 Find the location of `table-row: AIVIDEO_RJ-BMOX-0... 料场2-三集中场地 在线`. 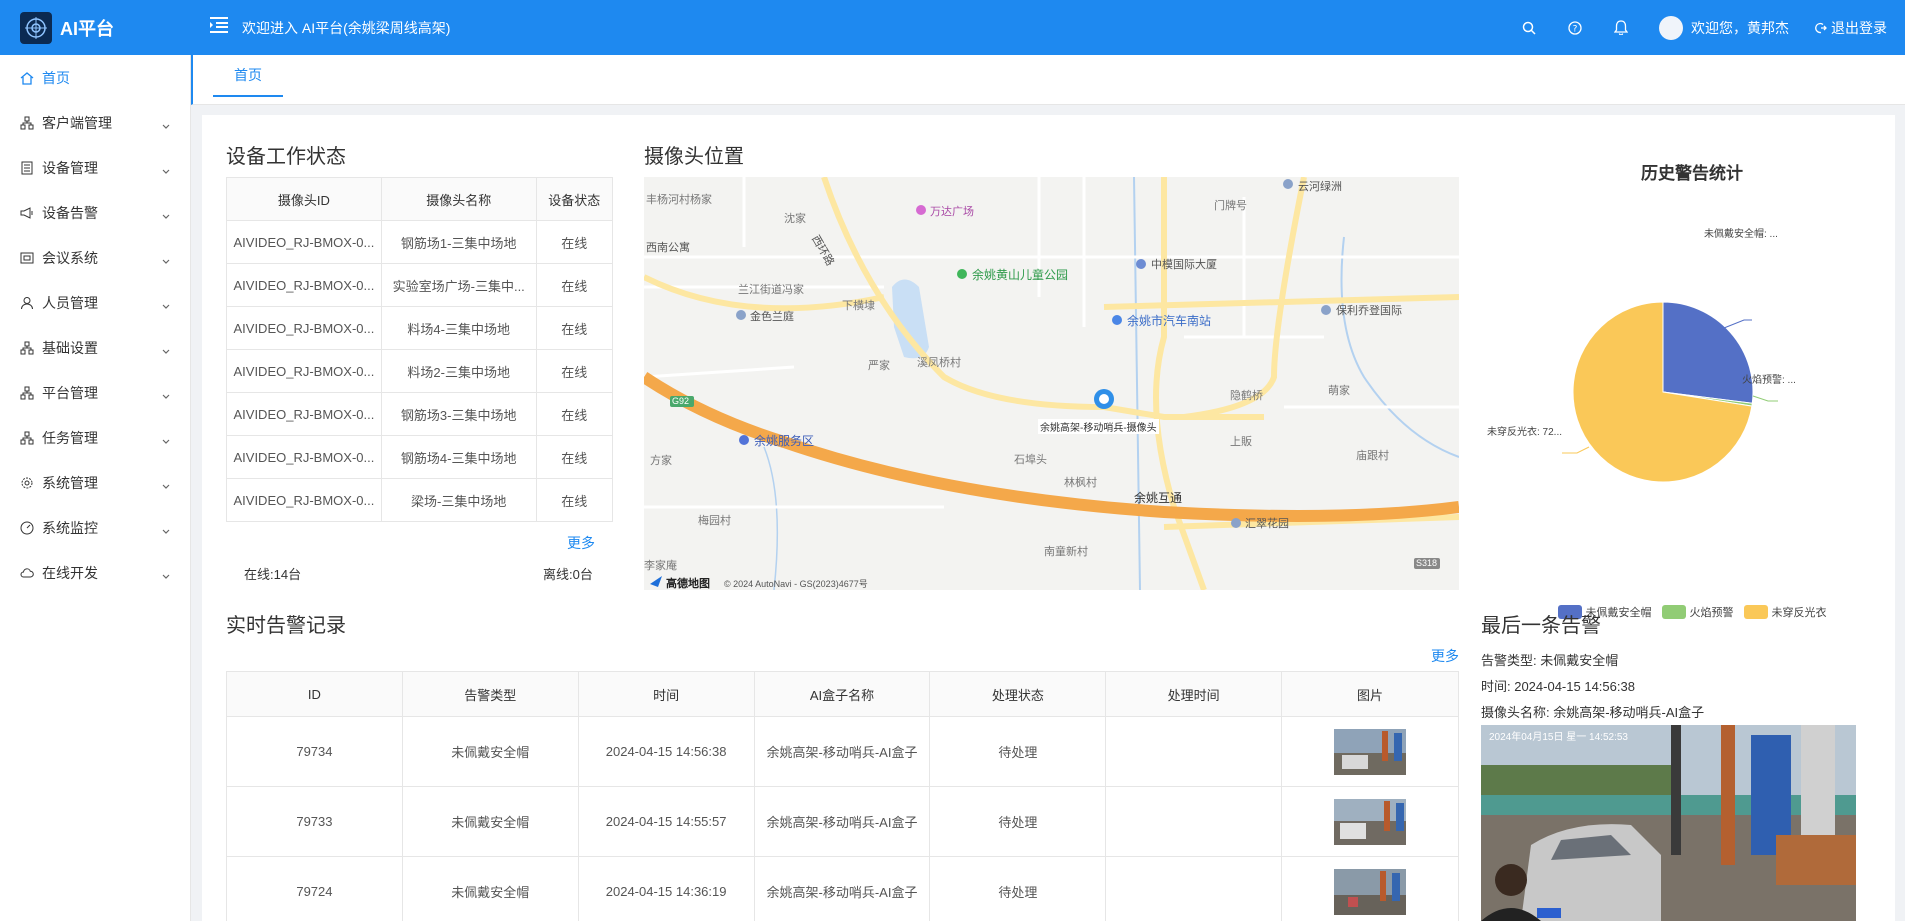

table-row: AIVIDEO_RJ-BMOX-0... 料场2-三集中场地 在线 is located at coordinates (420, 371).